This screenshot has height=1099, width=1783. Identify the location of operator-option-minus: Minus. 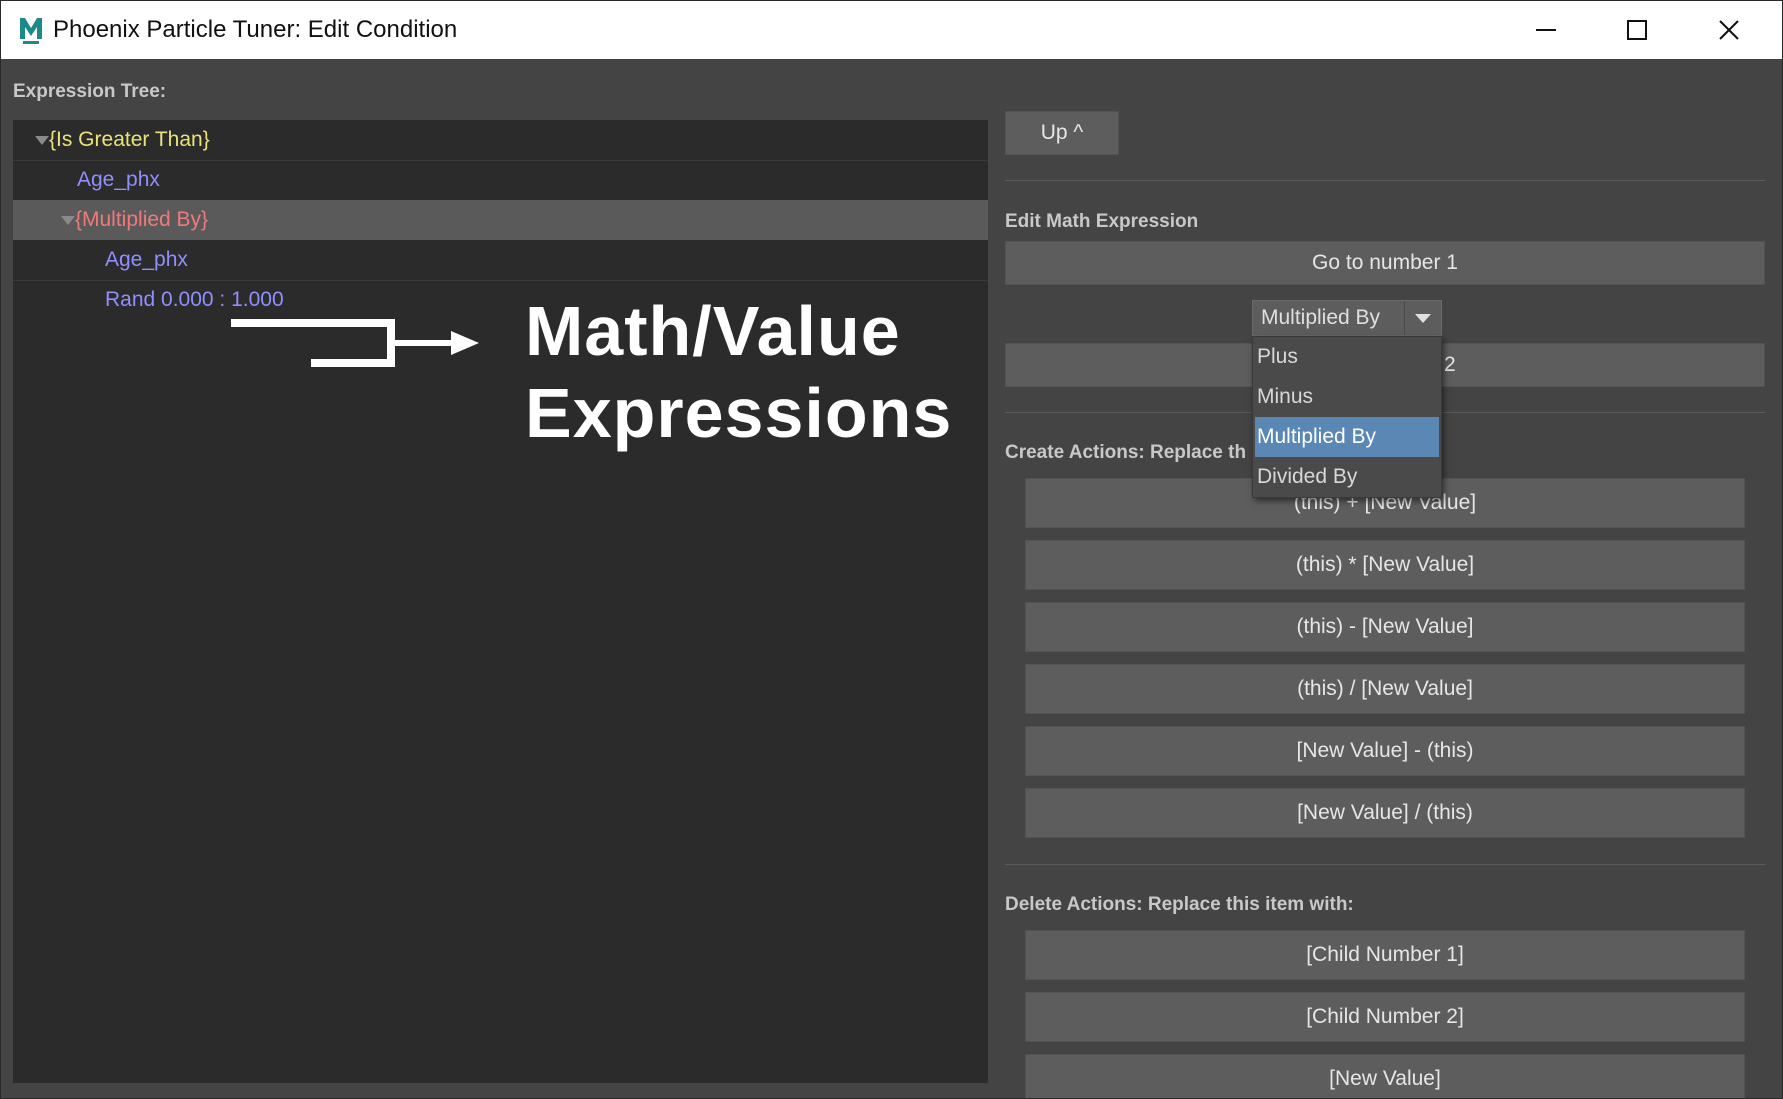
(1347, 397).